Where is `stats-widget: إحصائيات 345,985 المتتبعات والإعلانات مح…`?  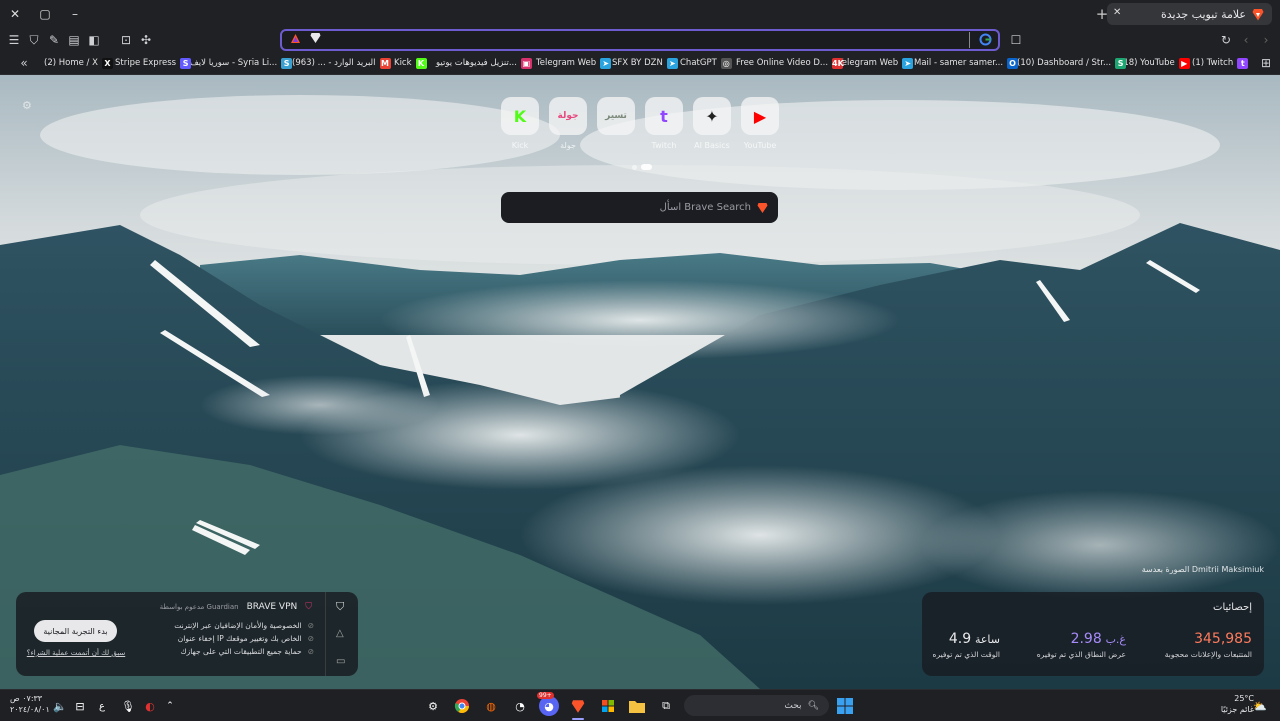
stats-widget: إحصائيات 345,985 المتتبعات والإعلانات مح… is located at coordinates (1093, 634).